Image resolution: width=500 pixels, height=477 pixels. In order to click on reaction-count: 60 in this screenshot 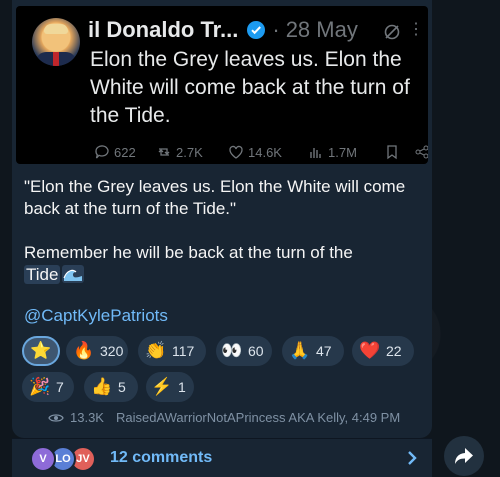, I will do `click(256, 351)`.